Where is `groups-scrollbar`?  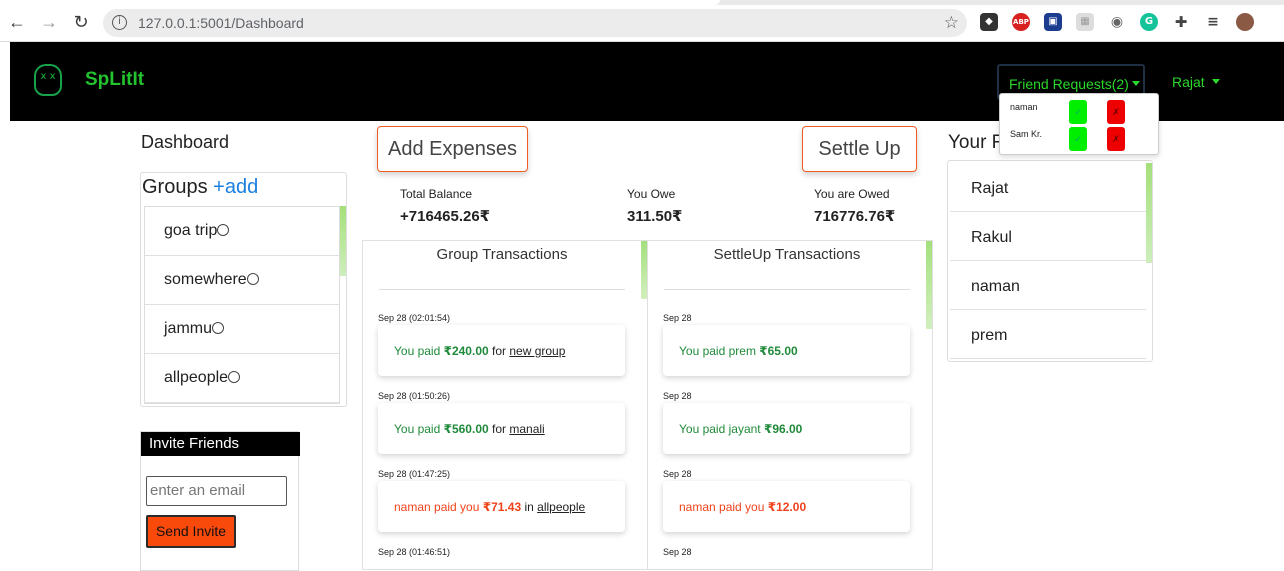
groups-scrollbar is located at coordinates (343, 241).